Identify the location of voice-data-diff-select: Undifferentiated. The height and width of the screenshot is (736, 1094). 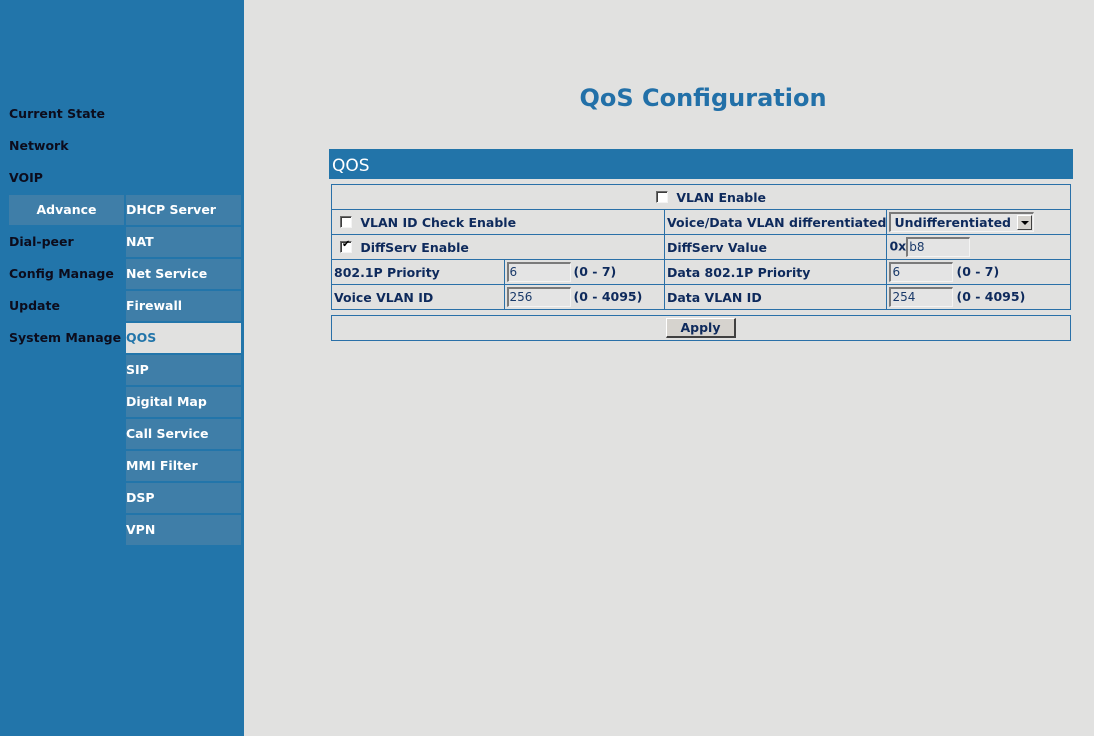
(962, 222).